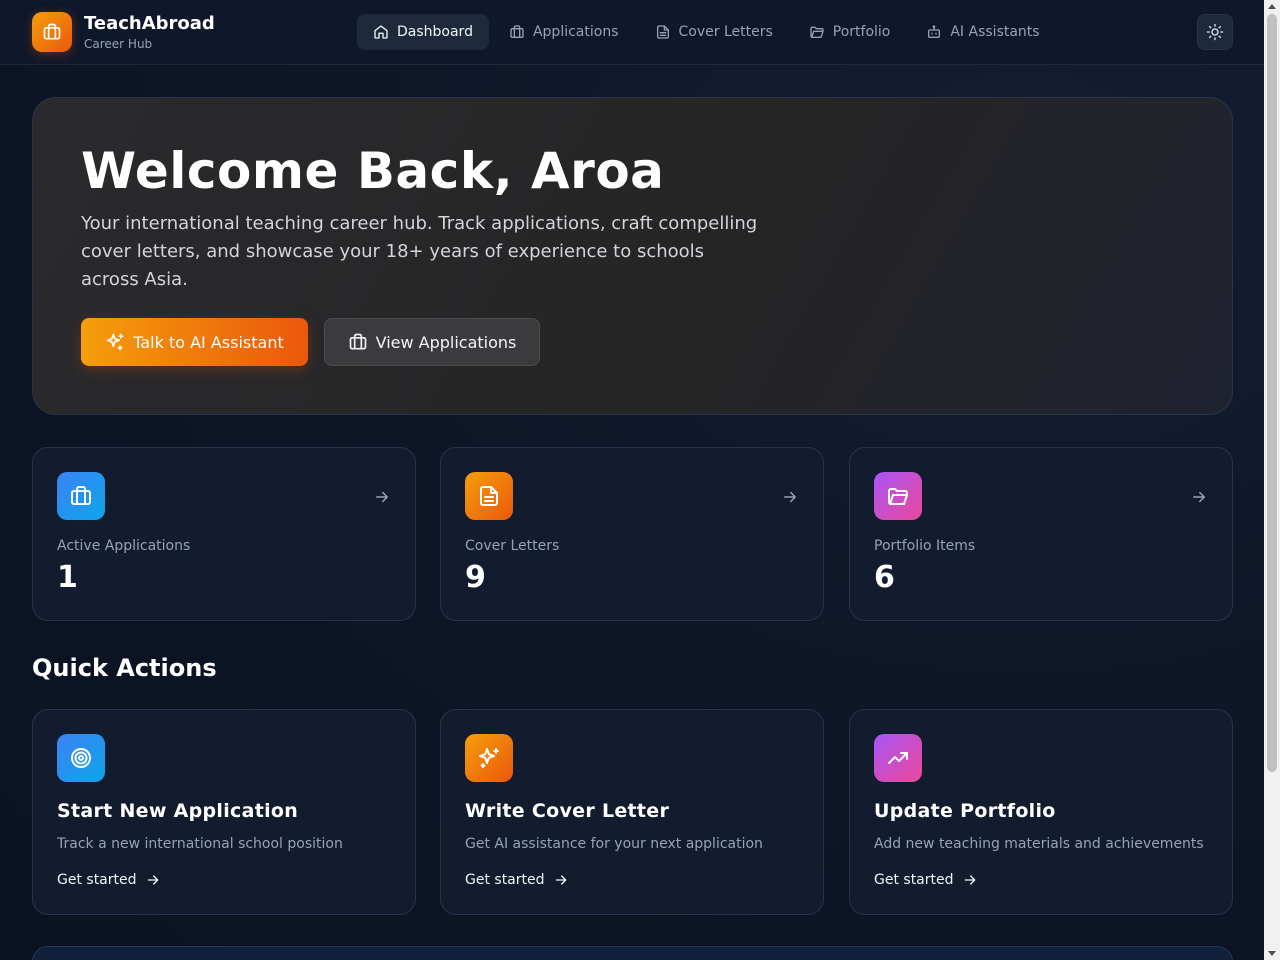  Describe the element at coordinates (1272, 393) in the screenshot. I see `scrollbar-thumb` at that location.